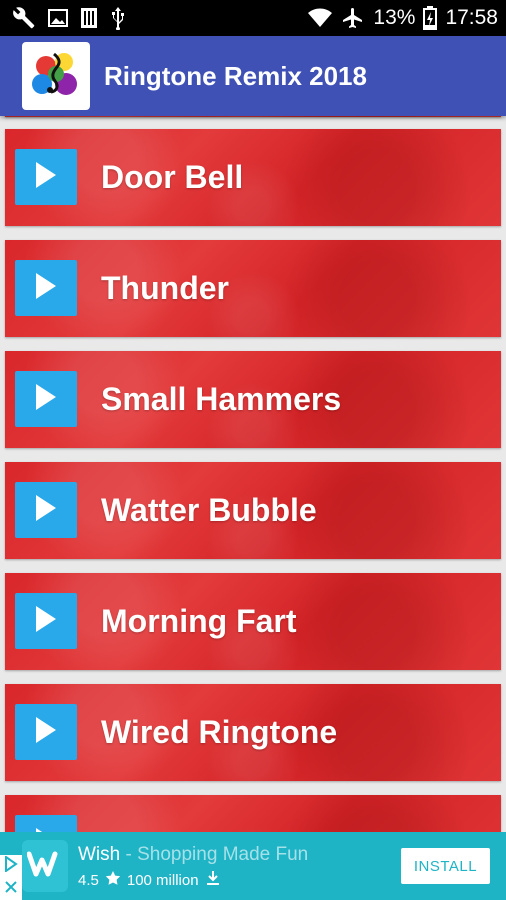  I want to click on battery-icon, so click(430, 18).